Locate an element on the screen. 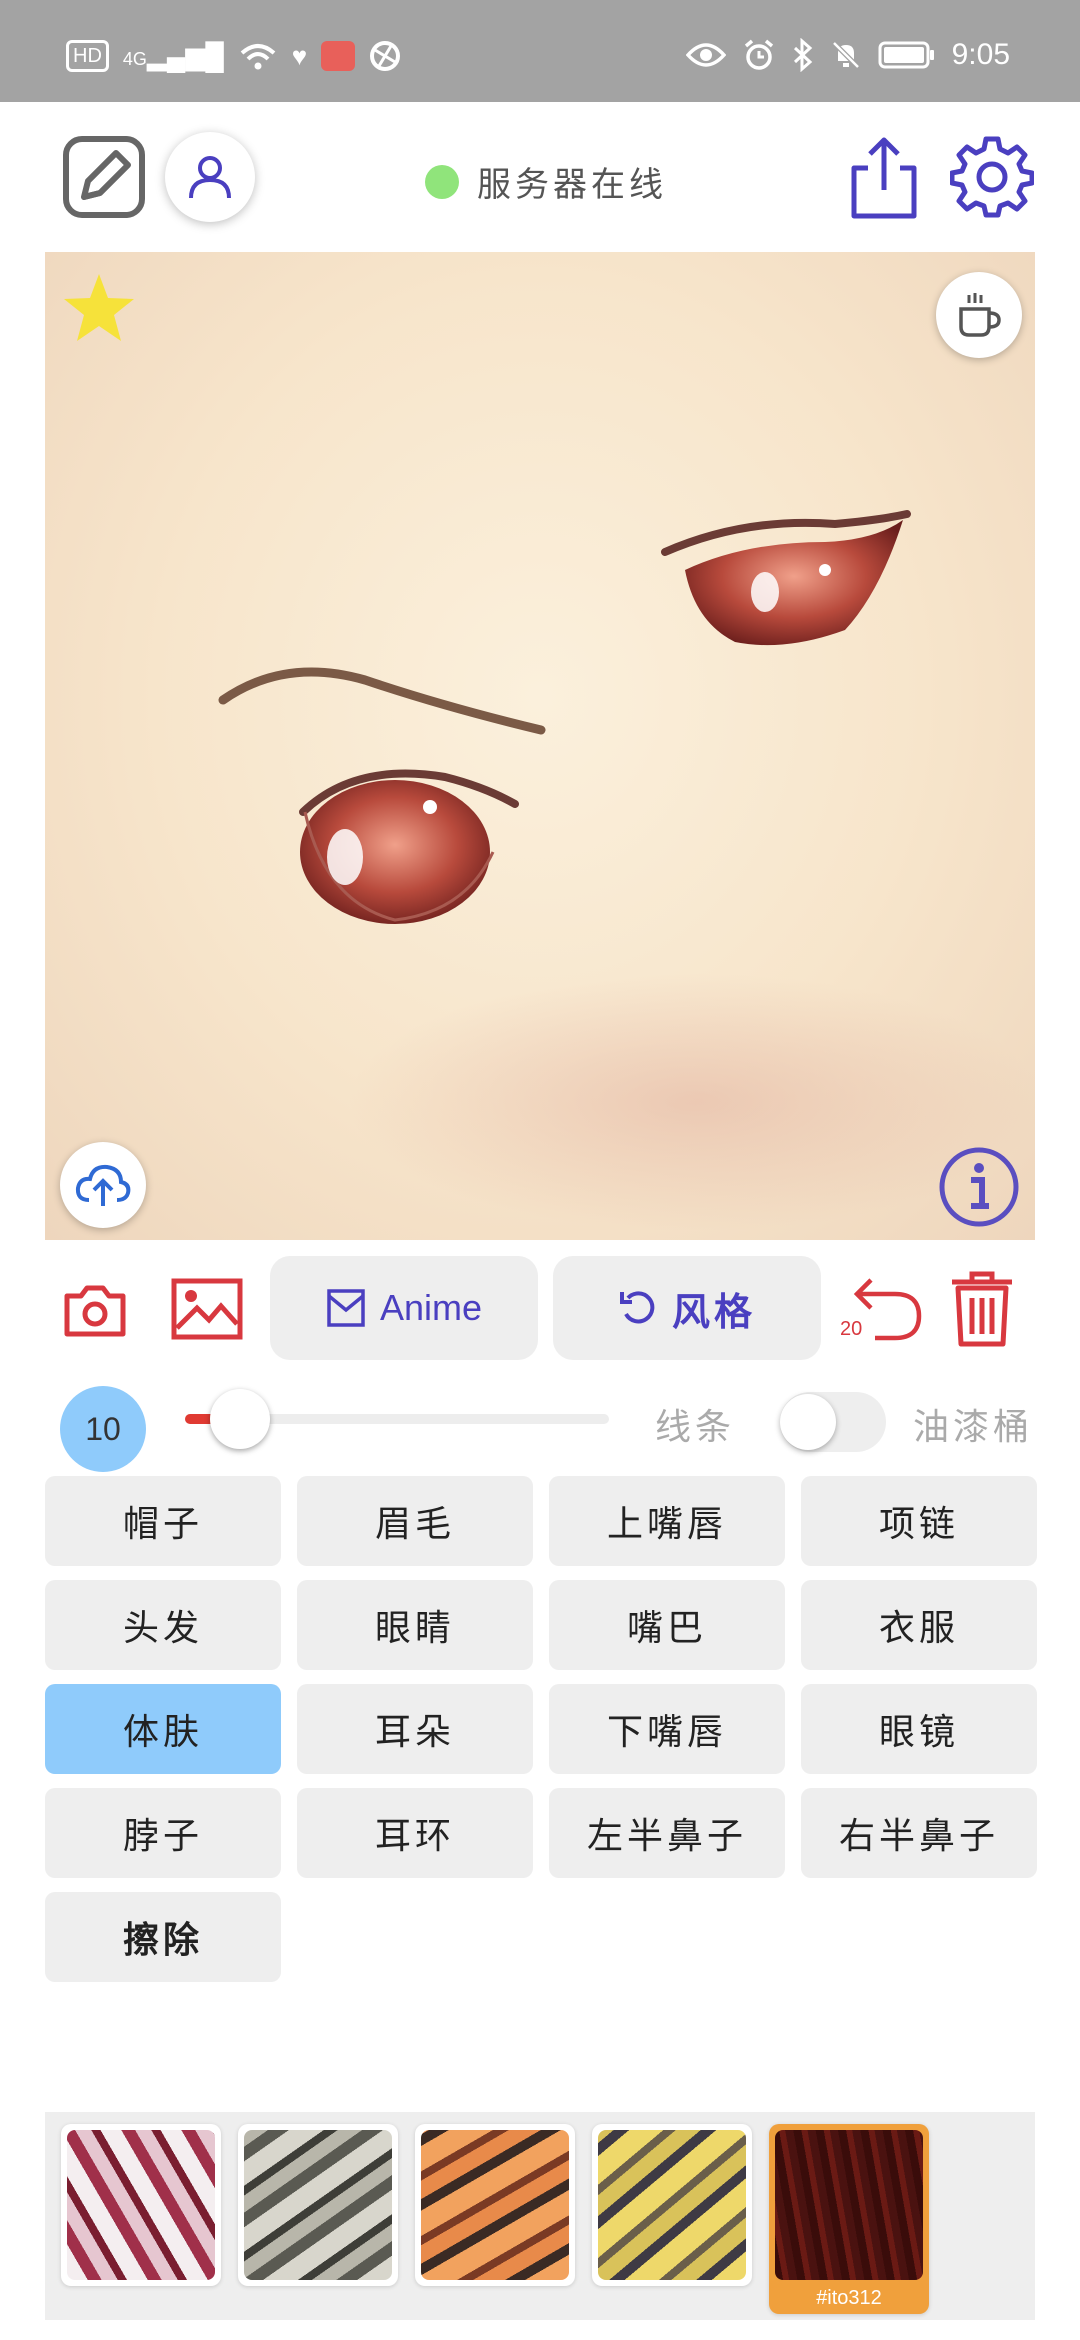 The height and width of the screenshot is (2340, 1080). image-icon is located at coordinates (207, 1309).